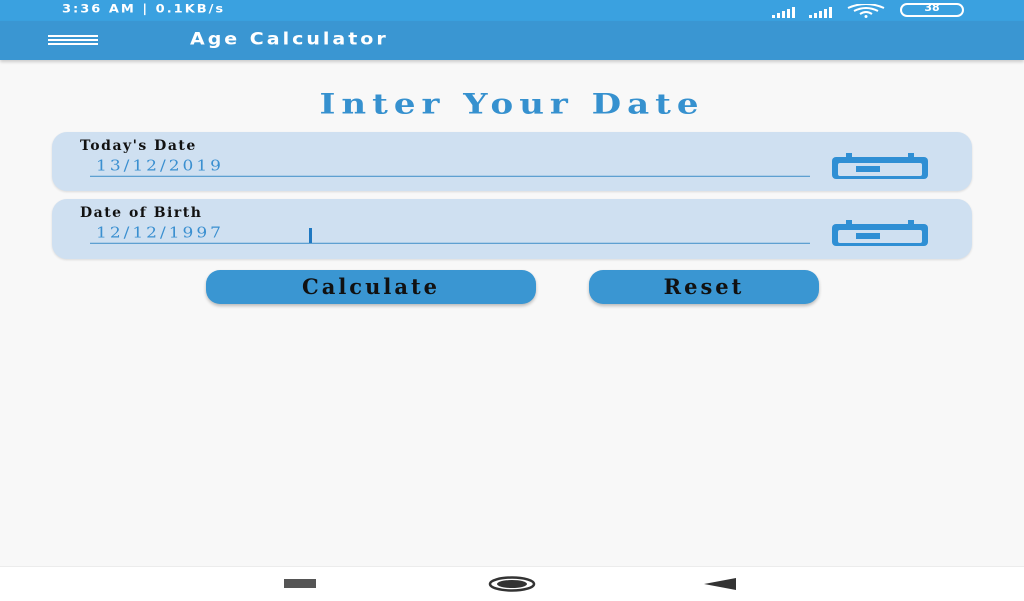 The image size is (1024, 601). What do you see at coordinates (371, 287) in the screenshot?
I see `calculate-button: Calculate` at bounding box center [371, 287].